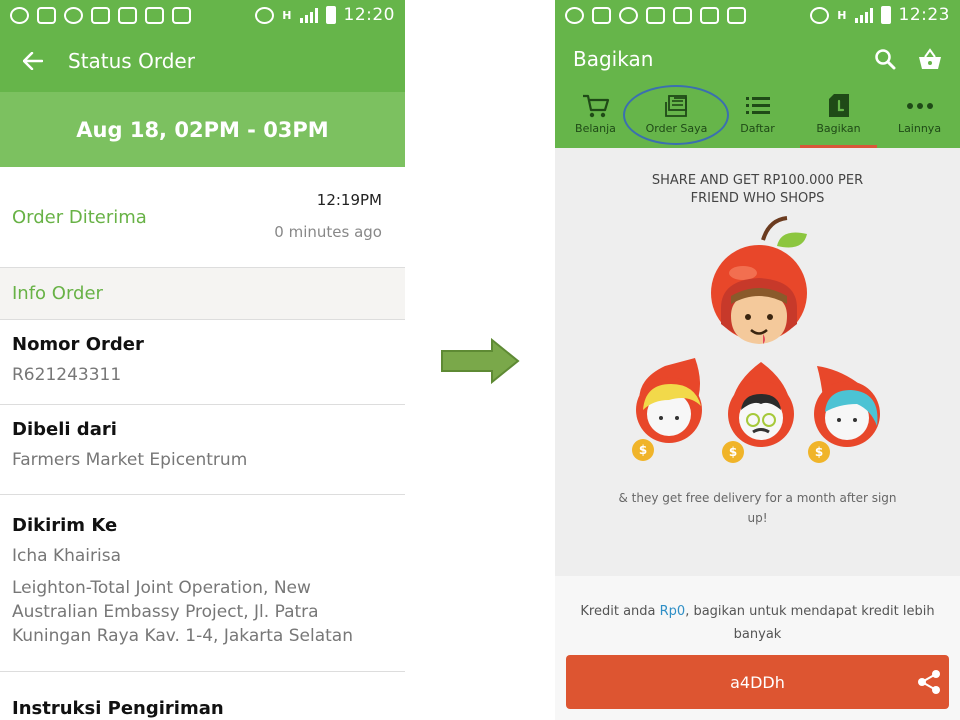  I want to click on referral-code-button: a4DDh, so click(757, 682).